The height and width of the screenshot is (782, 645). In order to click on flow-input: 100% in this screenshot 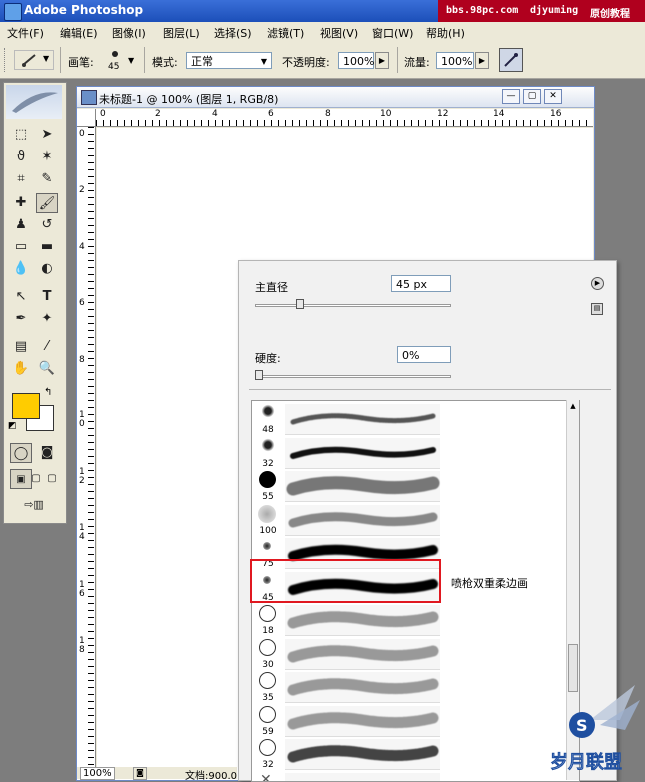, I will do `click(455, 60)`.